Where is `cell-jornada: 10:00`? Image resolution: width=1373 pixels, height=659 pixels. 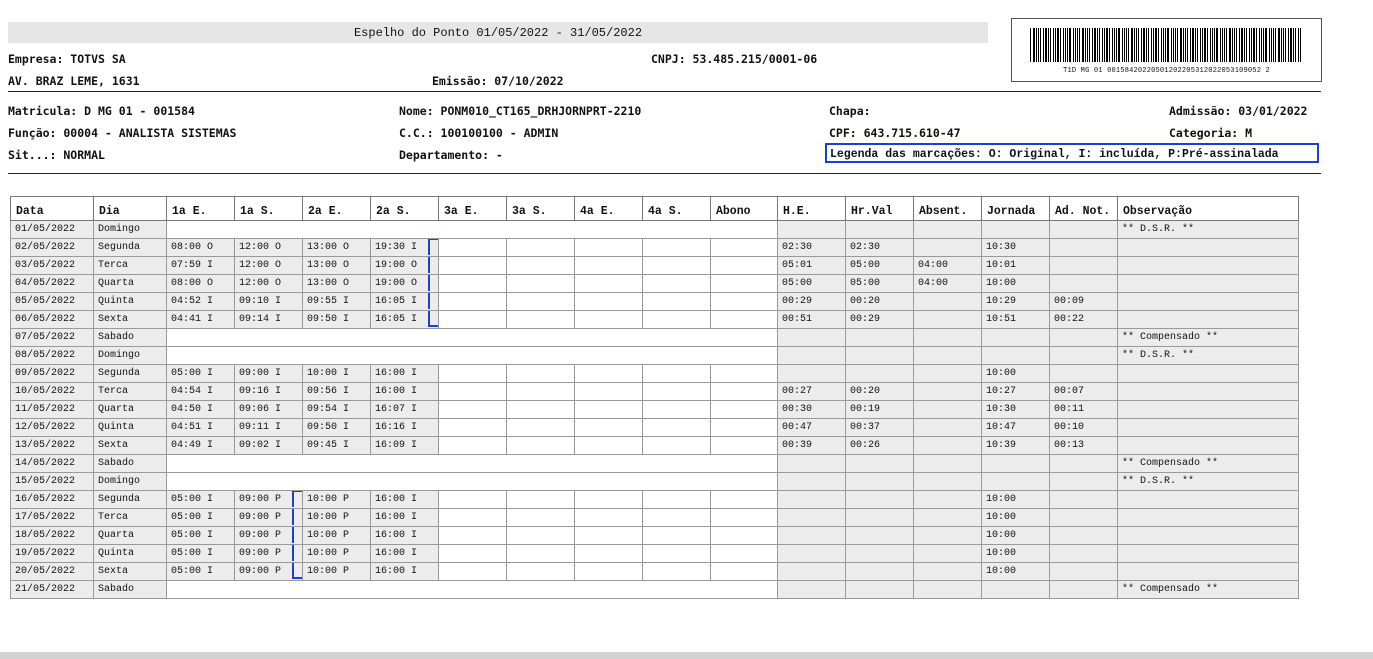
cell-jornada: 10:00 is located at coordinates (1015, 499).